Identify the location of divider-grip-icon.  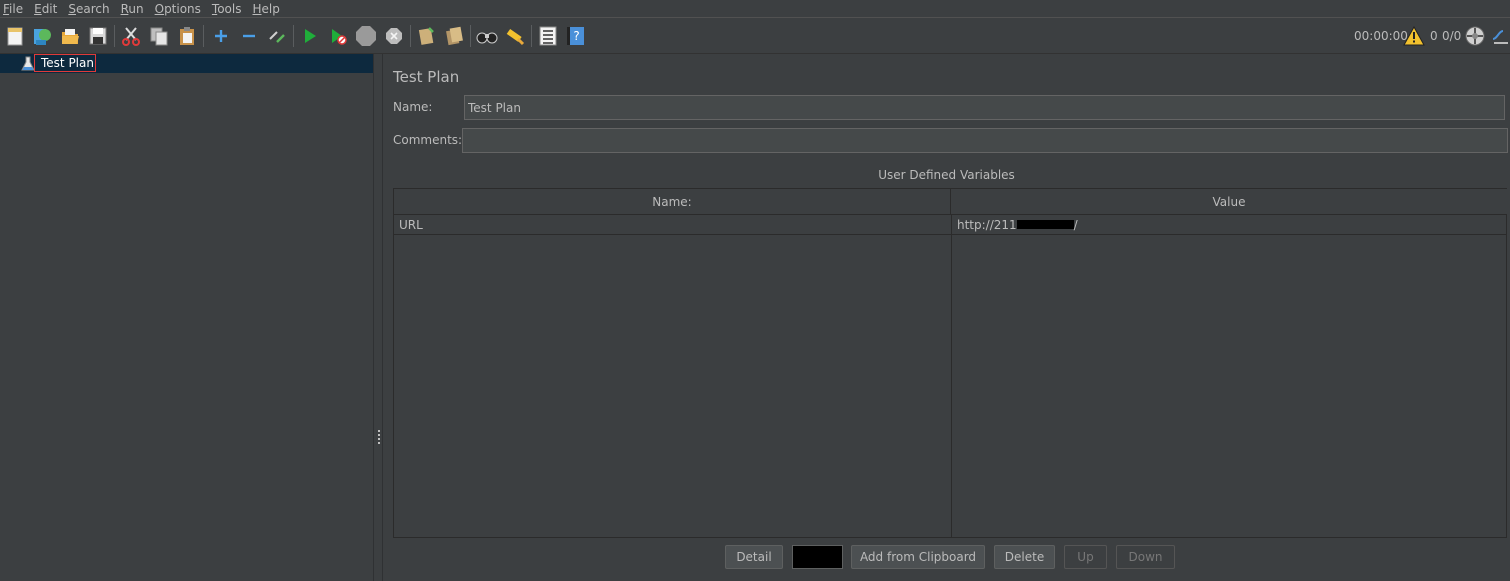
(379, 437).